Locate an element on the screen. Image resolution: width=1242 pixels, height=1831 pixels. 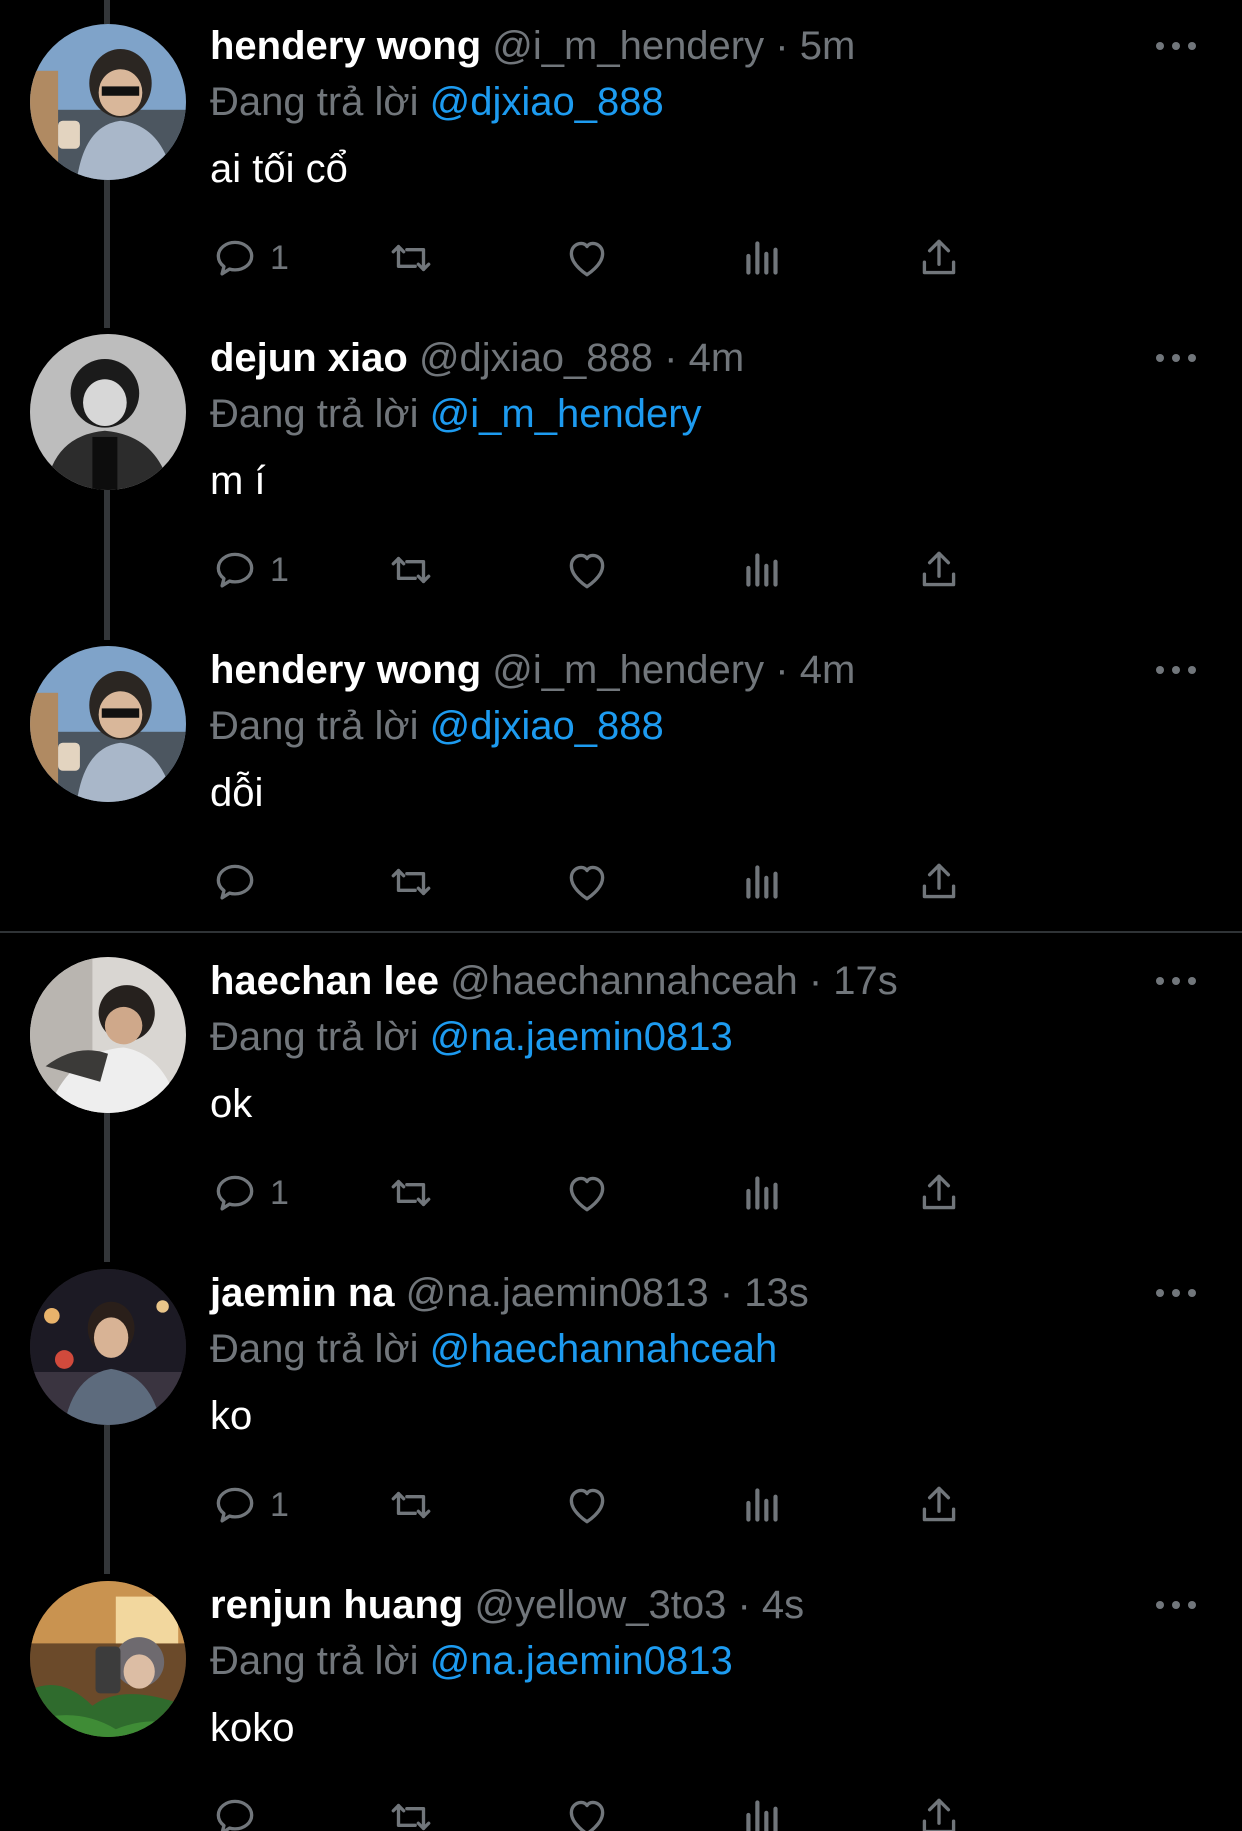
replying-to: Đang trả lời @na.jaemin0813 is located at coordinates (471, 1661).